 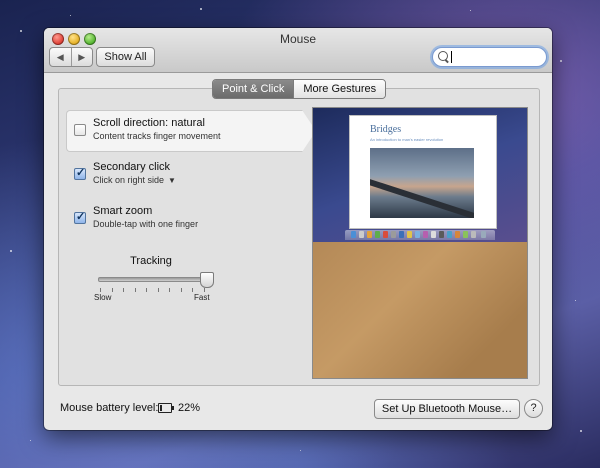 What do you see at coordinates (483, 234) in the screenshot?
I see `trash-icon` at bounding box center [483, 234].